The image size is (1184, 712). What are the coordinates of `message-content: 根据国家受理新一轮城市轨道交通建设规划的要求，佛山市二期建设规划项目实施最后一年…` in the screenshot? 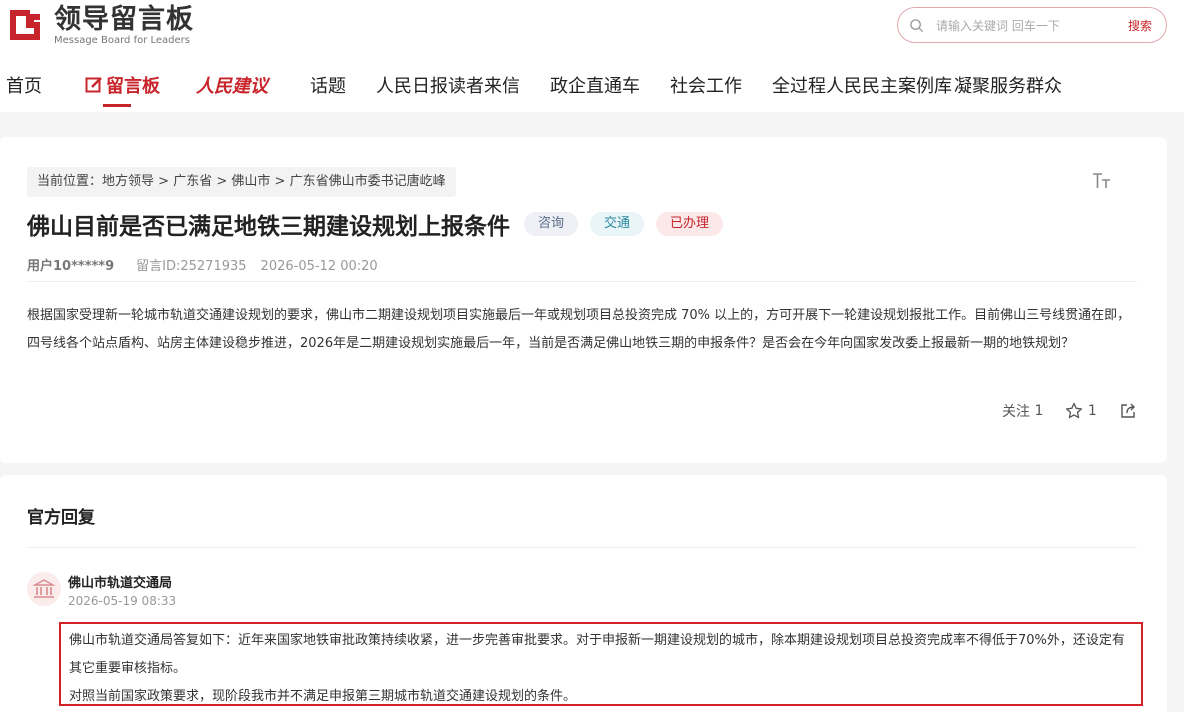 It's located at (579, 329).